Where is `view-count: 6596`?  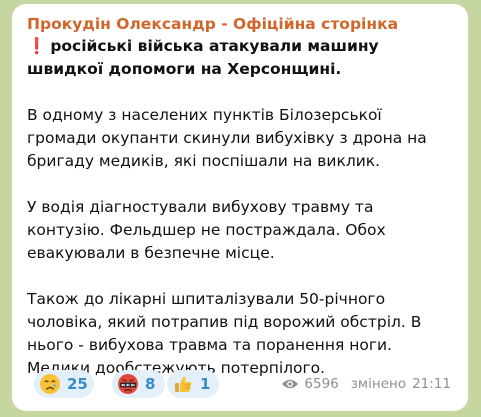
view-count: 6596 is located at coordinates (321, 384).